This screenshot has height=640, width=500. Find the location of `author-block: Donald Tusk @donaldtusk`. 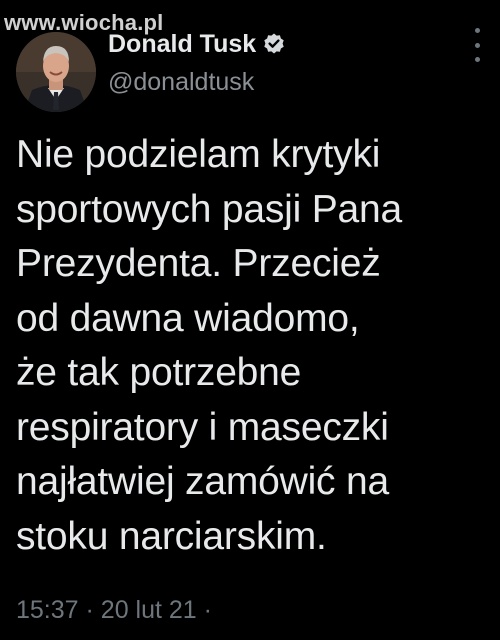

author-block: Donald Tusk @donaldtusk is located at coordinates (197, 61).